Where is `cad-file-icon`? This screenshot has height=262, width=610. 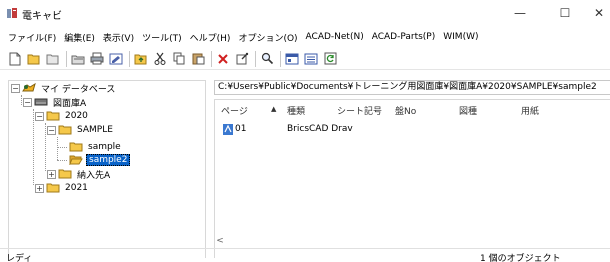 cad-file-icon is located at coordinates (228, 129).